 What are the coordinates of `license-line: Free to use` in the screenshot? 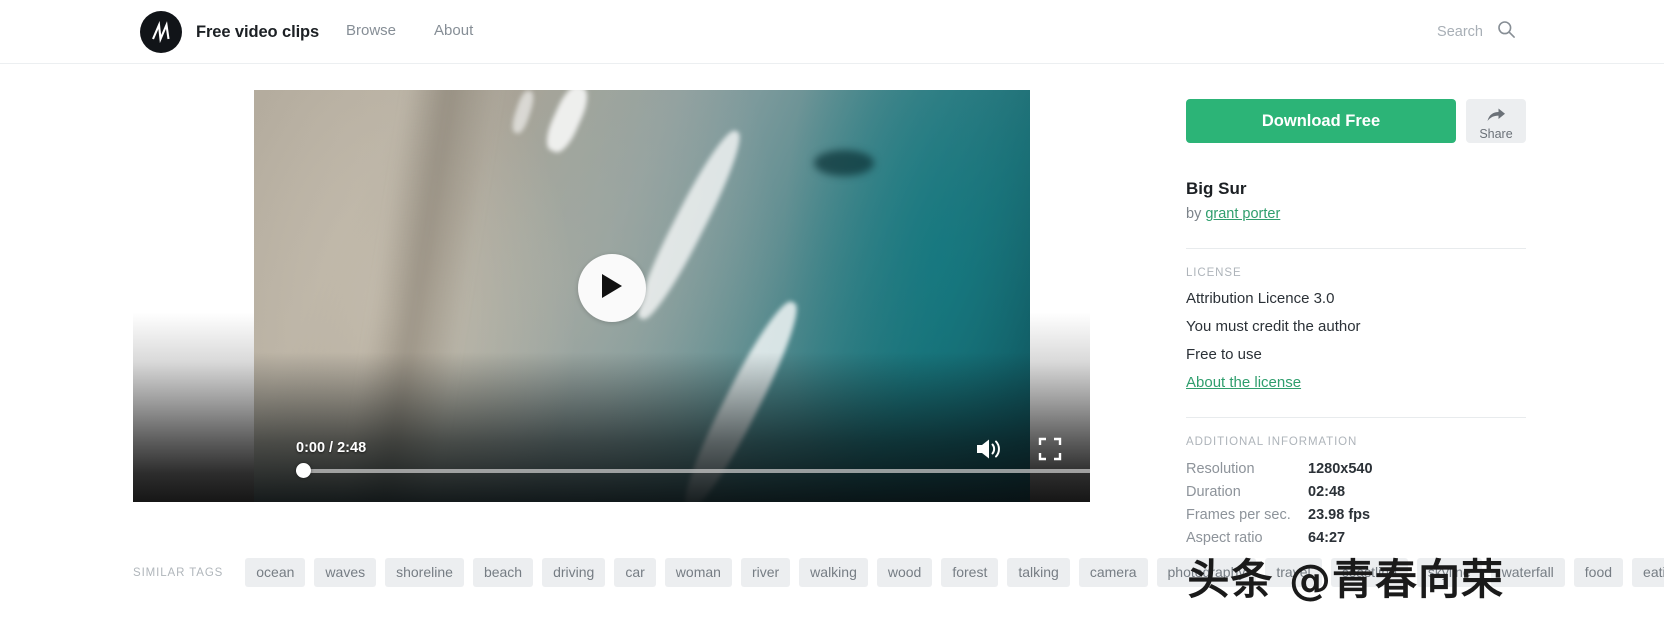 It's located at (1224, 354).